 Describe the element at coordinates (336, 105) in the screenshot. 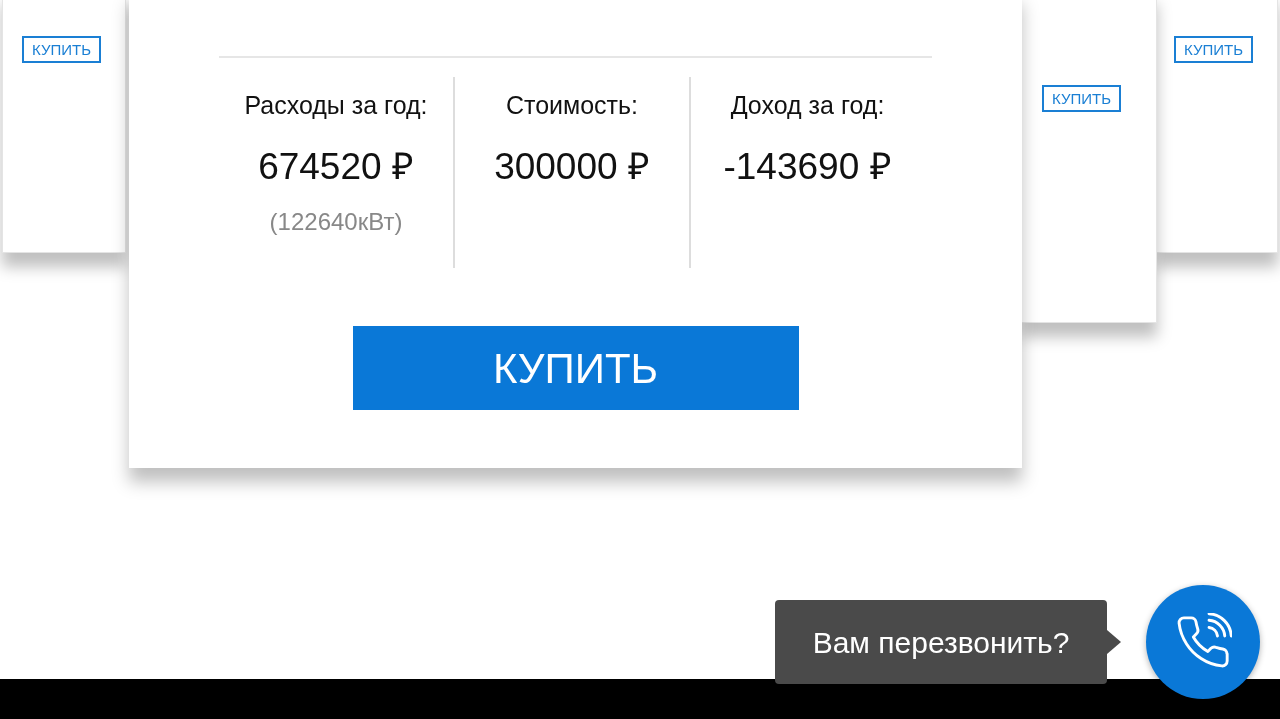

I see `stat-label: Расходы за год:` at that location.